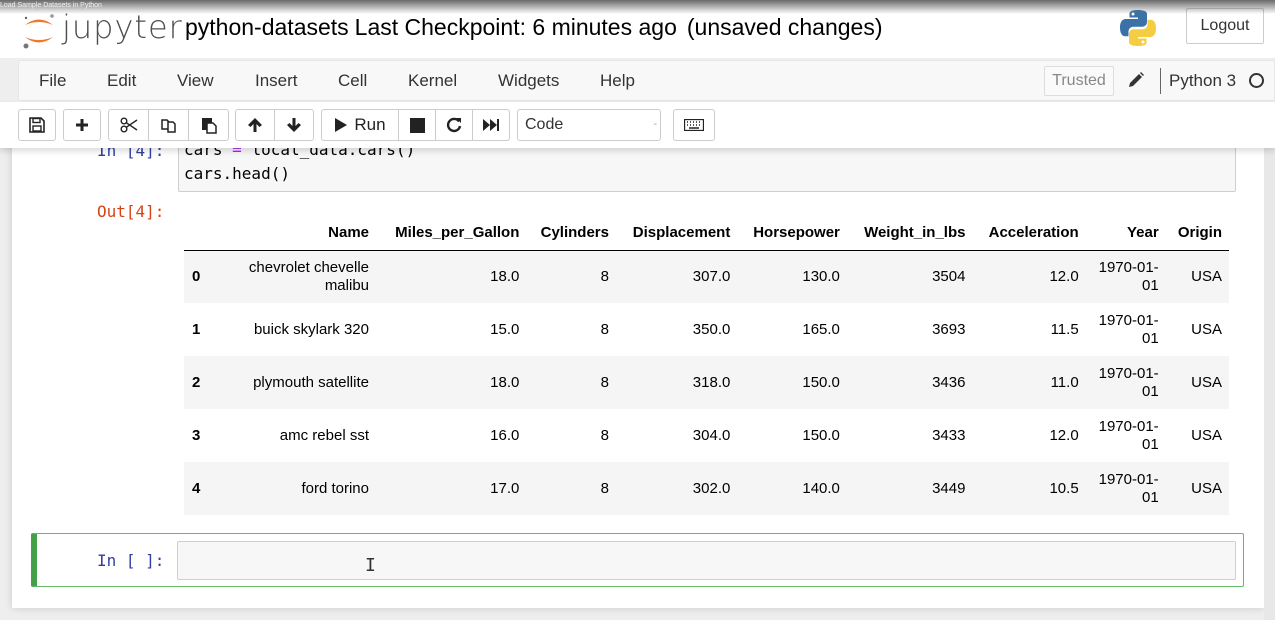  I want to click on column-header: Name, so click(305, 233).